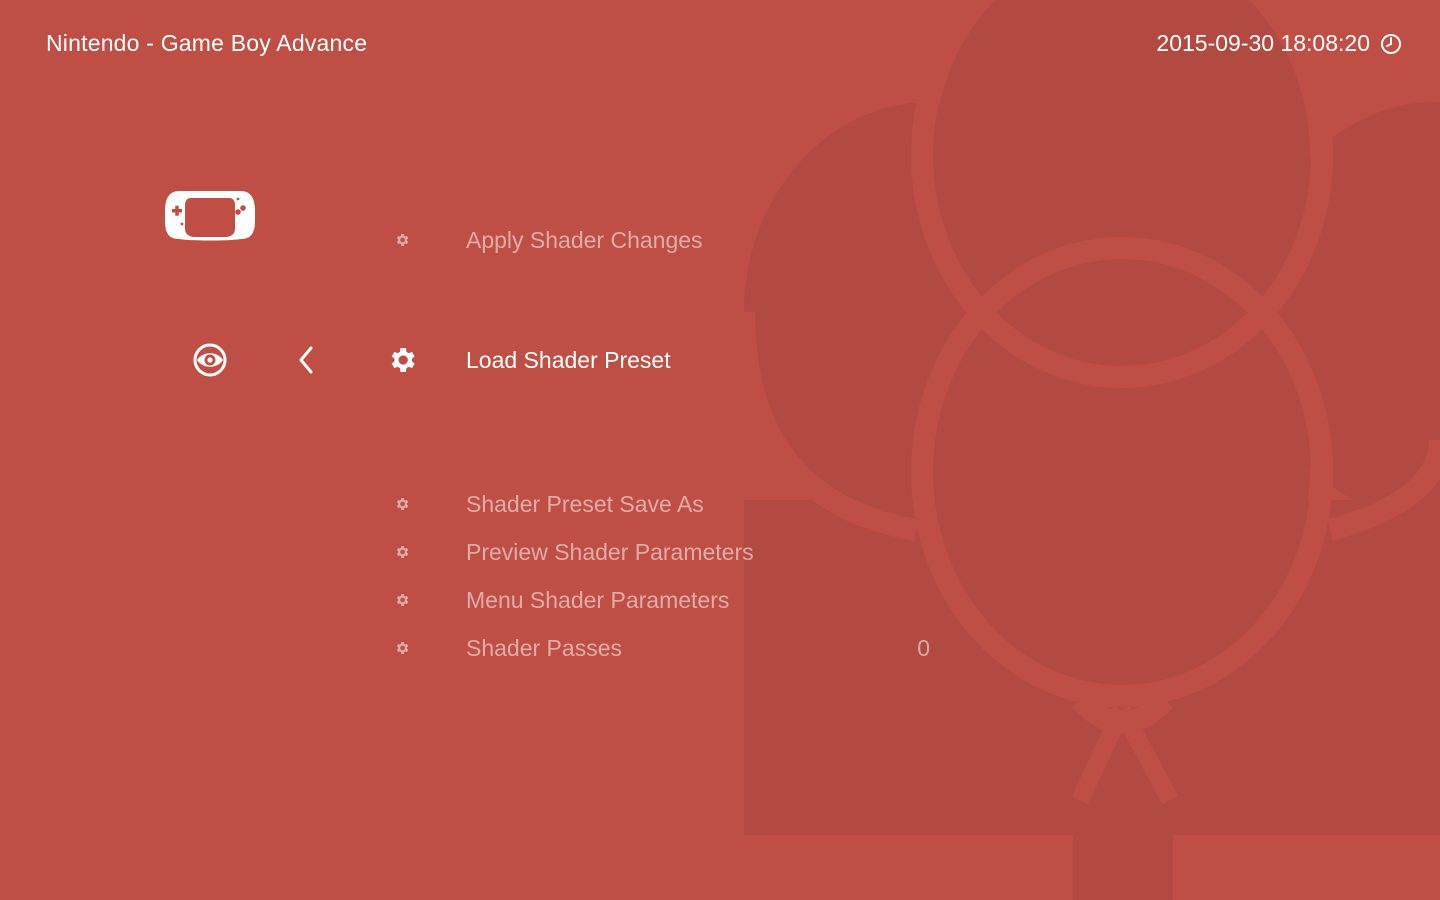 The width and height of the screenshot is (1440, 900). I want to click on eye-icon, so click(210, 362).